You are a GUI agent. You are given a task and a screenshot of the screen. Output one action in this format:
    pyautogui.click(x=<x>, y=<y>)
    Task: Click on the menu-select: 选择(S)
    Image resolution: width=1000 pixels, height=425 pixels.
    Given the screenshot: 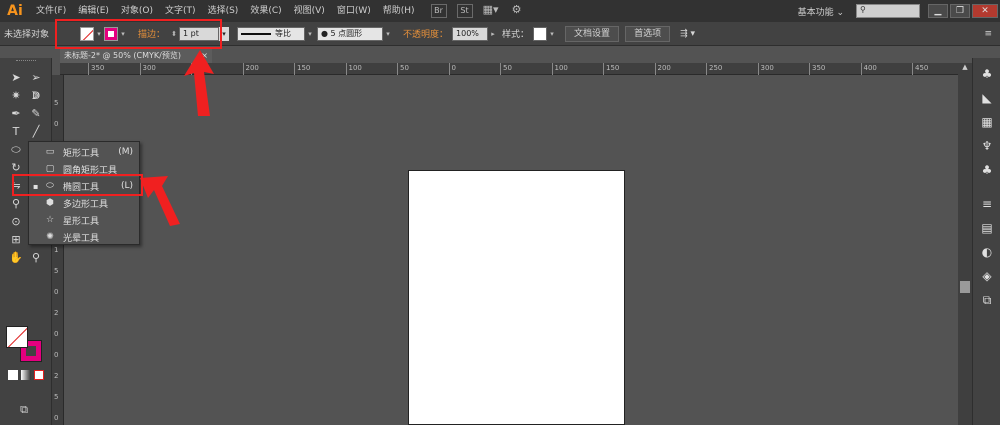 What is the action you would take?
    pyautogui.click(x=223, y=11)
    